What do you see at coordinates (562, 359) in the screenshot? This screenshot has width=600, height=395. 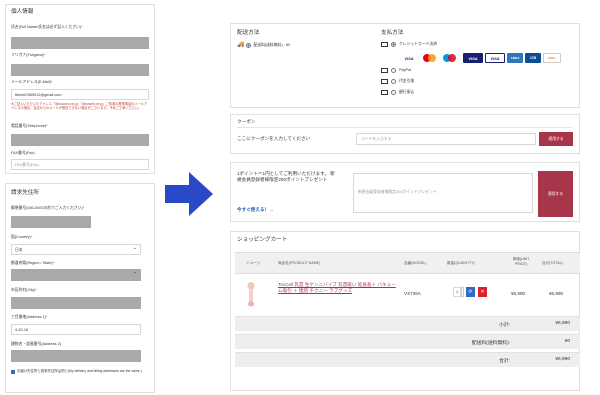 I see `grand-total-value: ¥6,990` at bounding box center [562, 359].